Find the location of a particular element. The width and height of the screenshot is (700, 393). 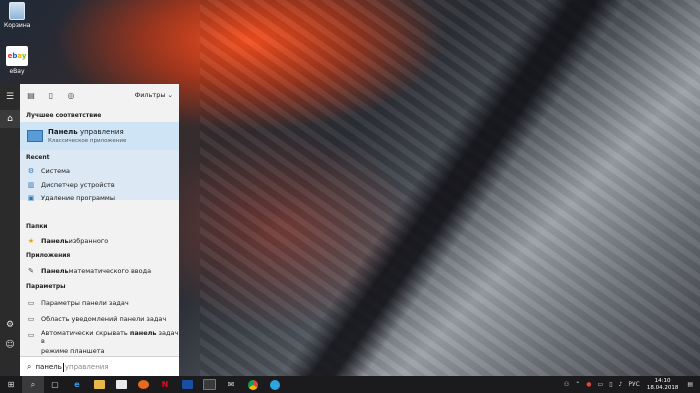

settings-gear-icon: ⚙ is located at coordinates (10, 325).